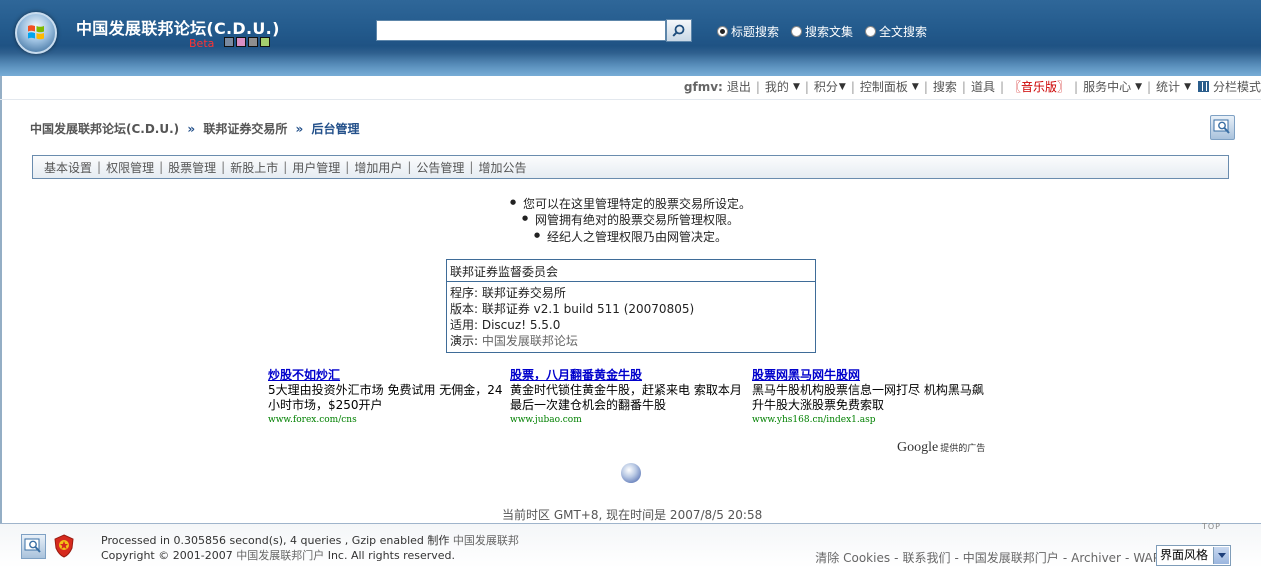  Describe the element at coordinates (630, 203) in the screenshot. I see `note-item: 您可以在这里管理特定的股票交易所设定。` at that location.